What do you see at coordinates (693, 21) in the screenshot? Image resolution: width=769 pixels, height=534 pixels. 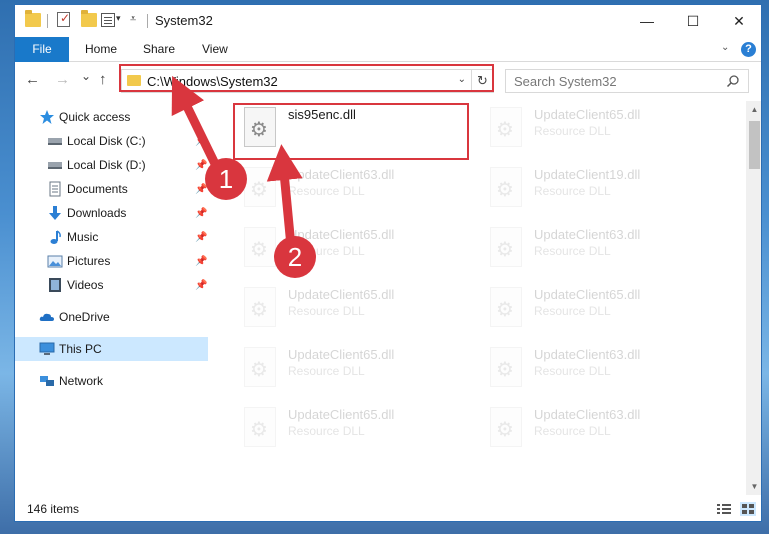 I see `maximize-button: ☐` at bounding box center [693, 21].